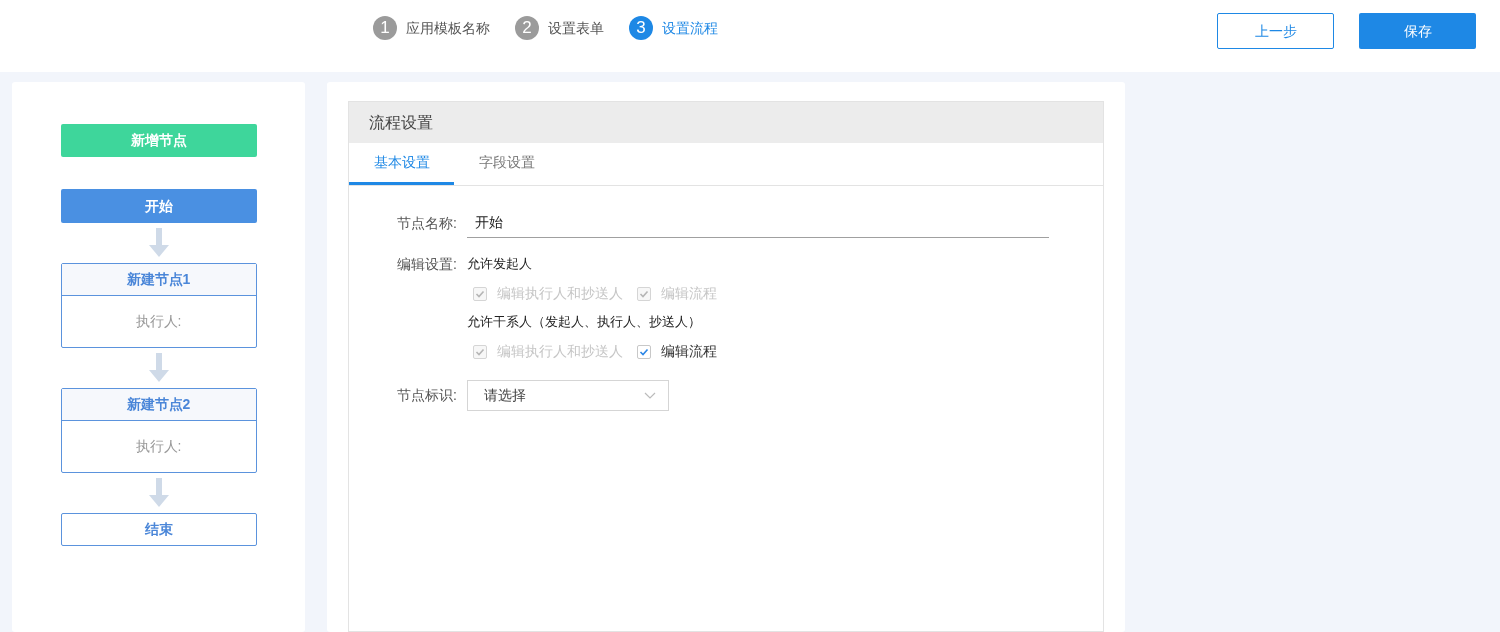 This screenshot has height=632, width=1500. Describe the element at coordinates (689, 351) in the screenshot. I see `checkbox-label: 编辑流程` at that location.